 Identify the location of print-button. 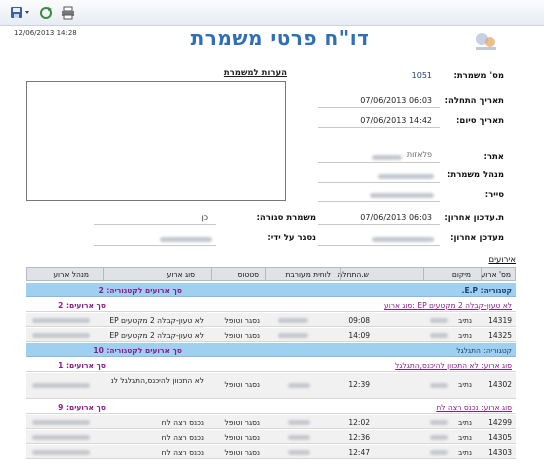
(68, 13).